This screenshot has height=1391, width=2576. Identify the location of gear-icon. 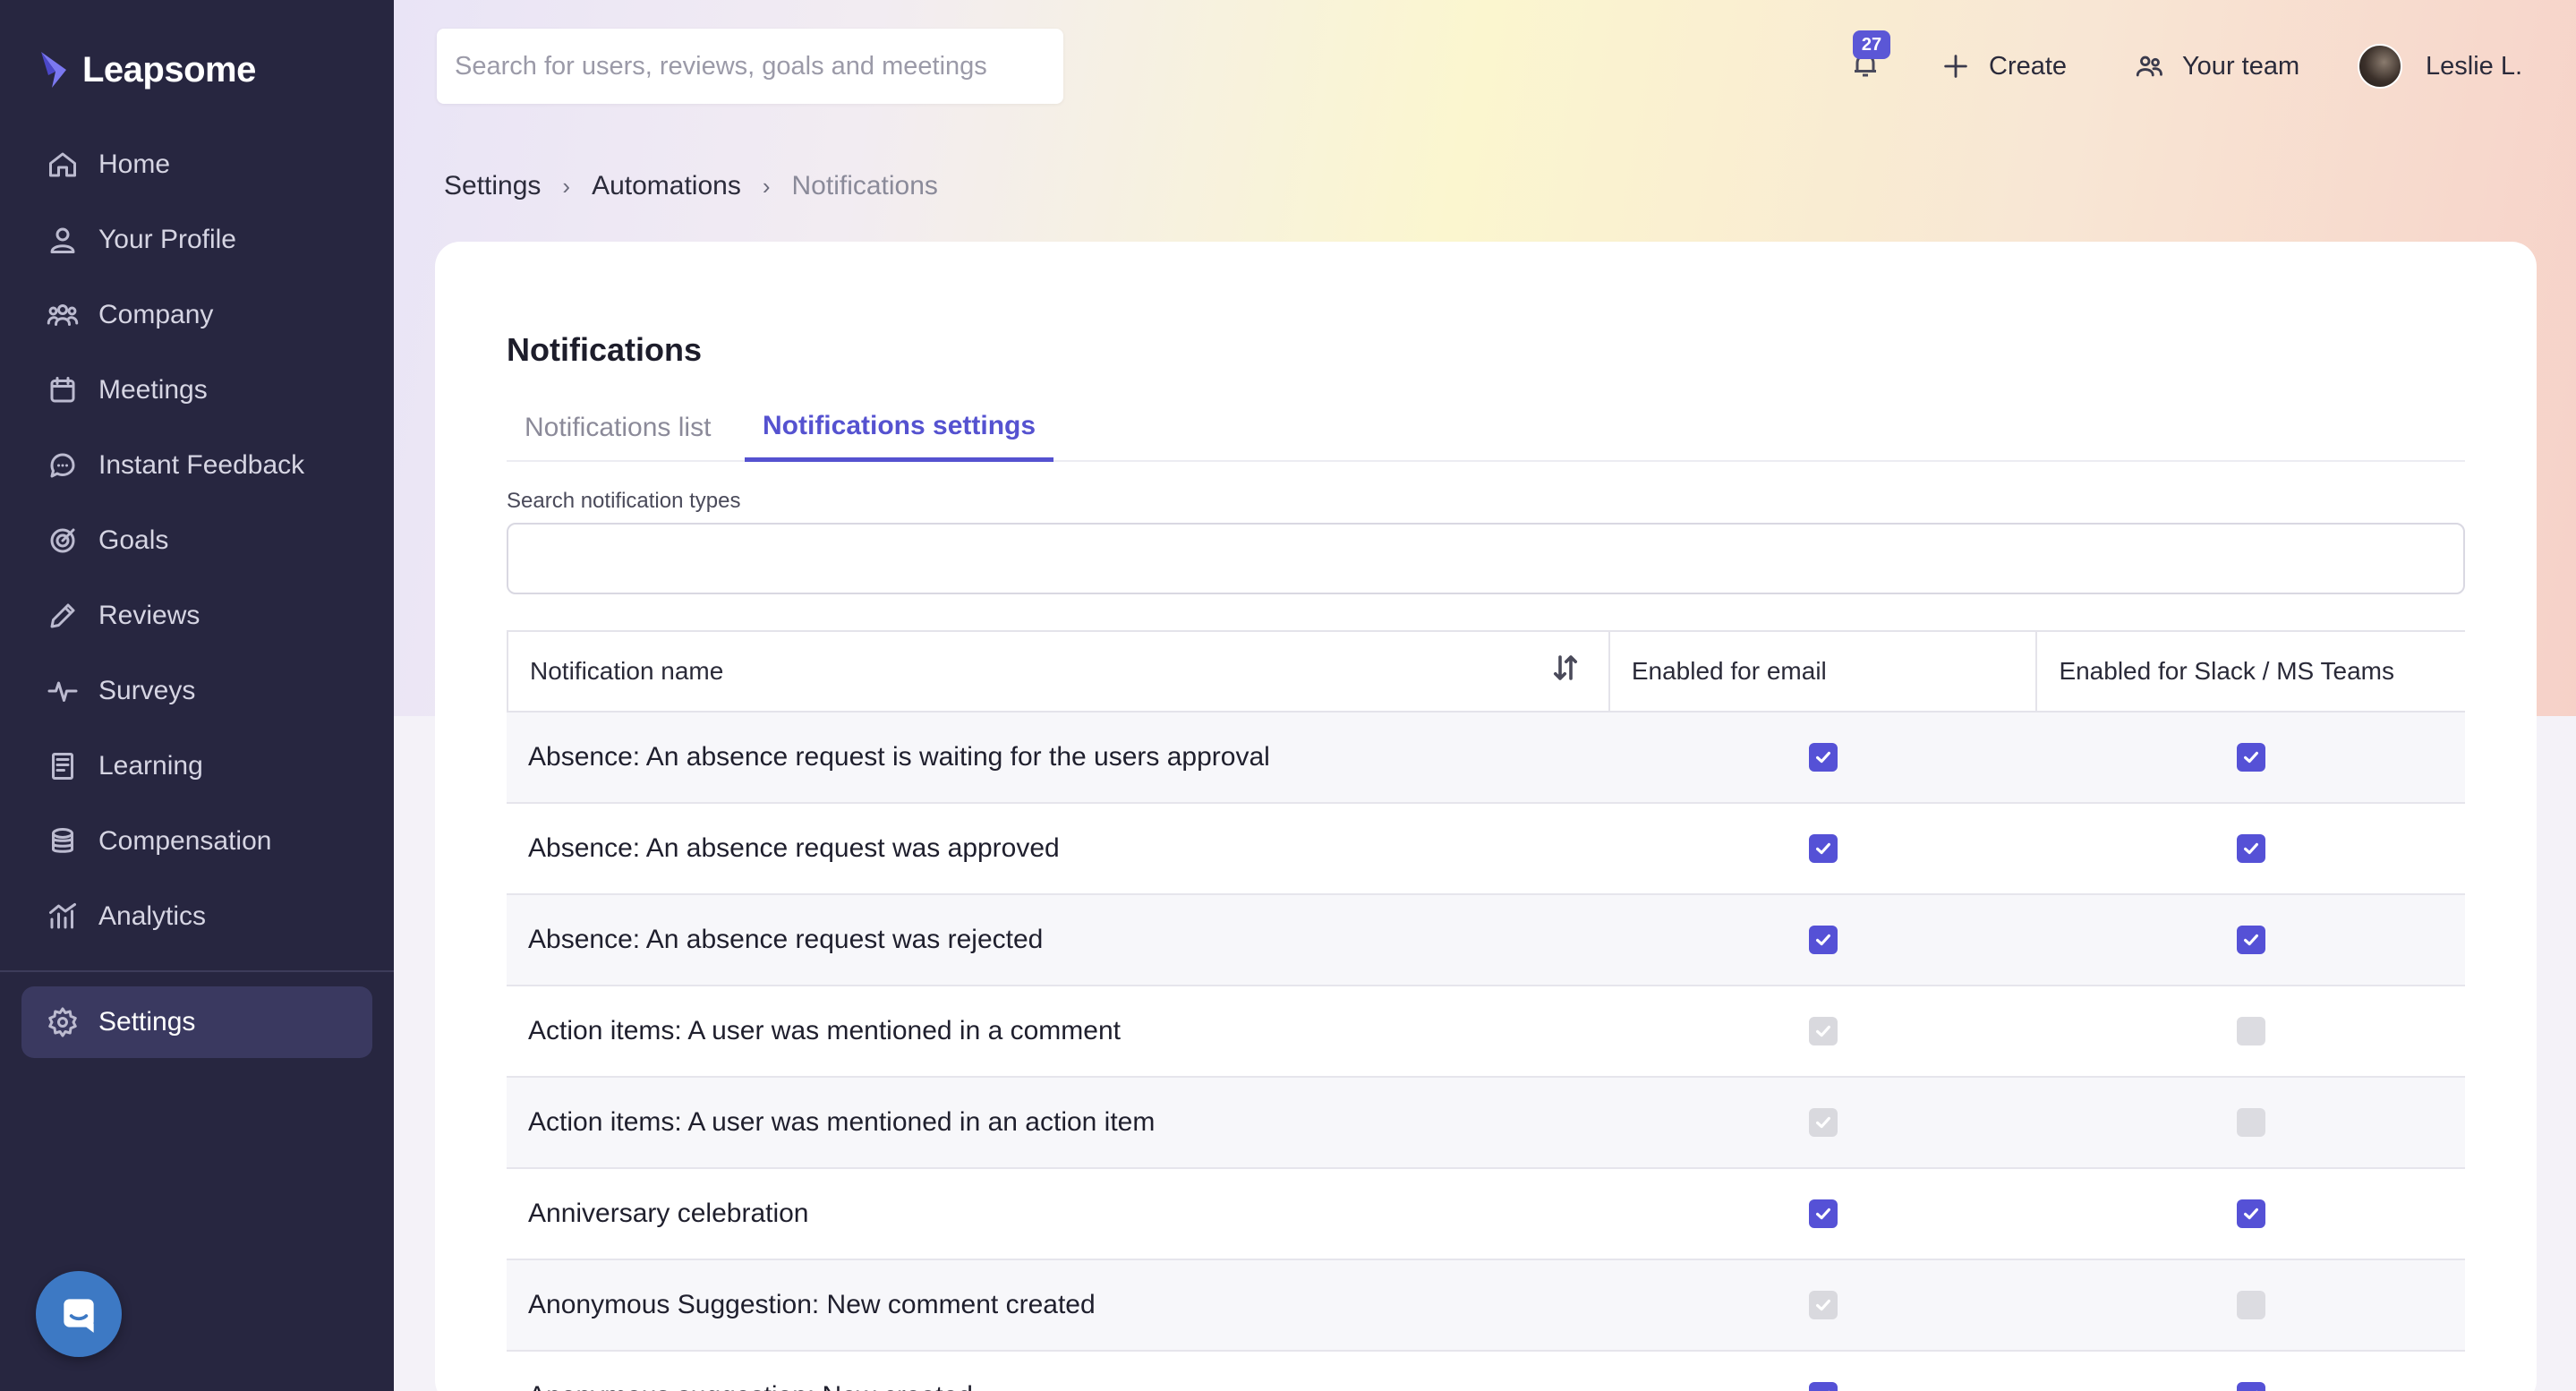
(63, 1022).